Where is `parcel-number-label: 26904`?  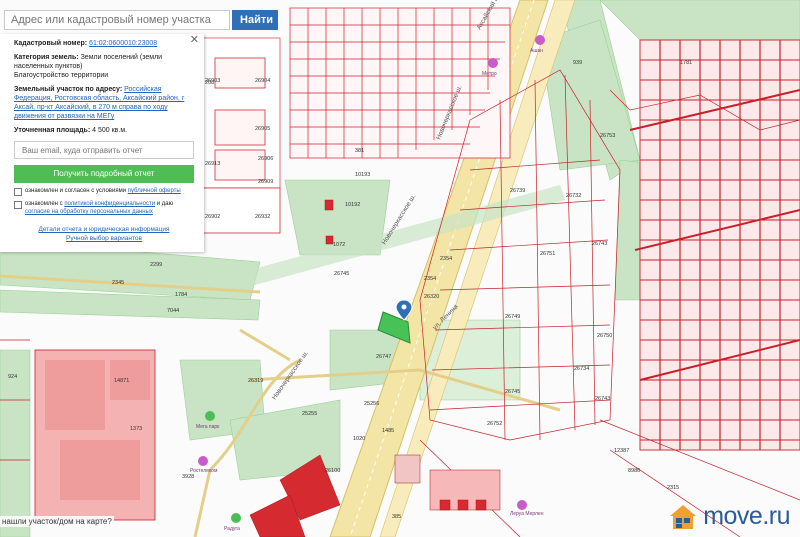
parcel-number-label: 26904 is located at coordinates (262, 81).